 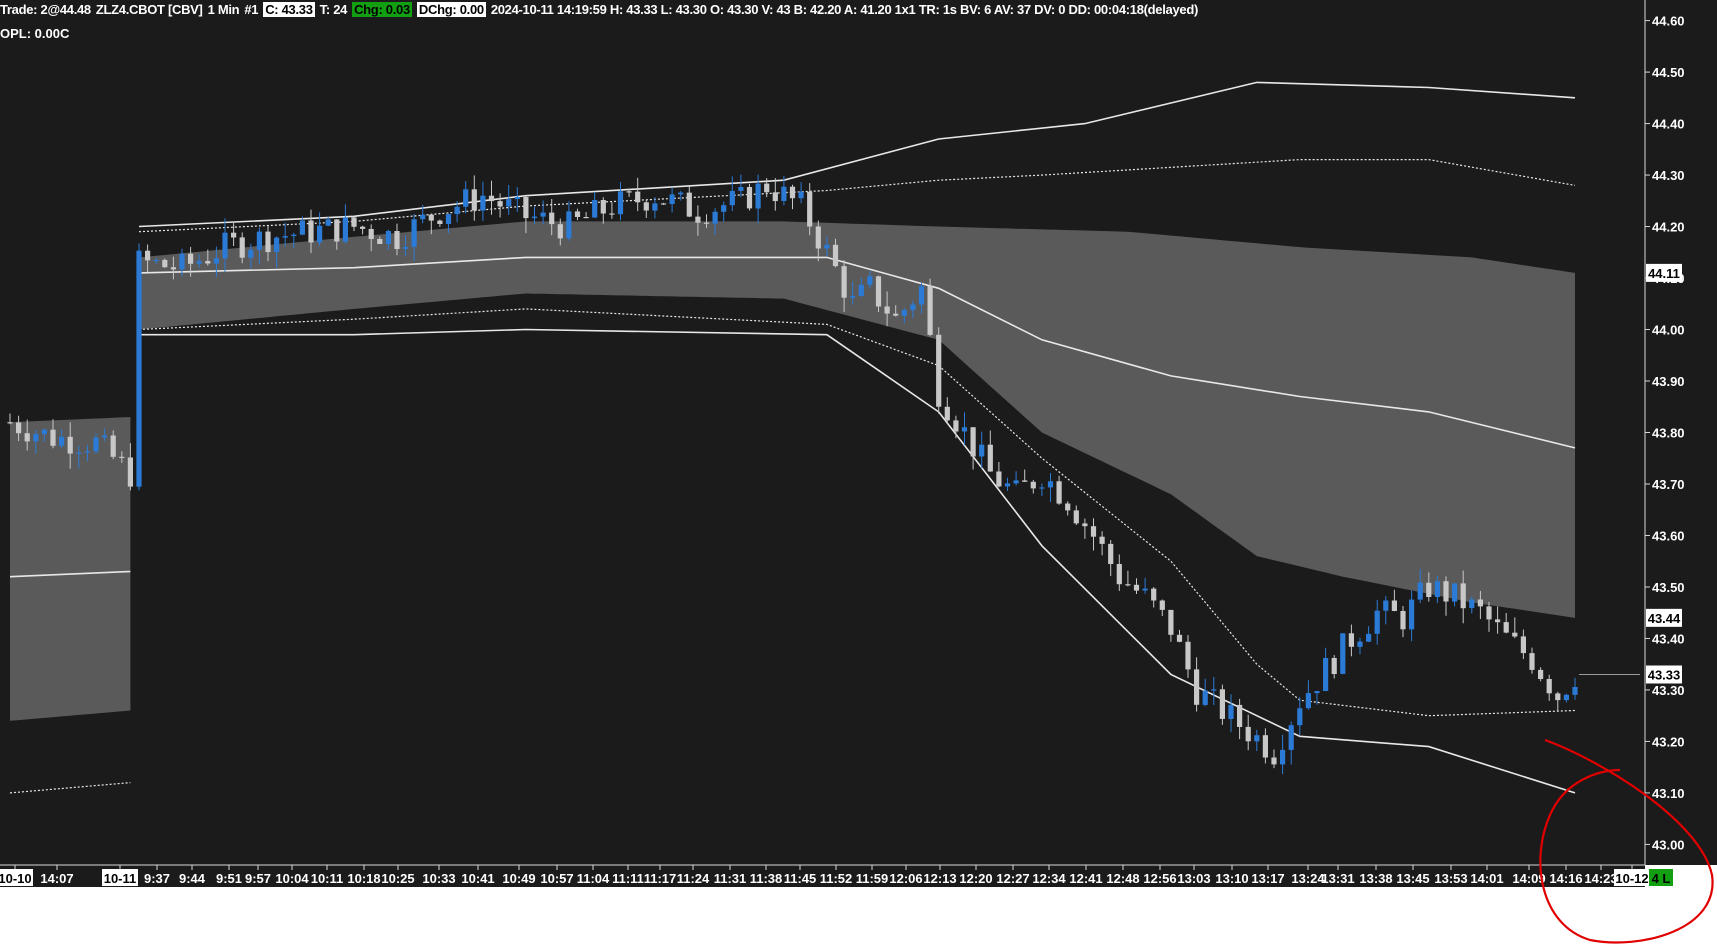 I want to click on x-tick-label: 9:51, so click(x=229, y=878).